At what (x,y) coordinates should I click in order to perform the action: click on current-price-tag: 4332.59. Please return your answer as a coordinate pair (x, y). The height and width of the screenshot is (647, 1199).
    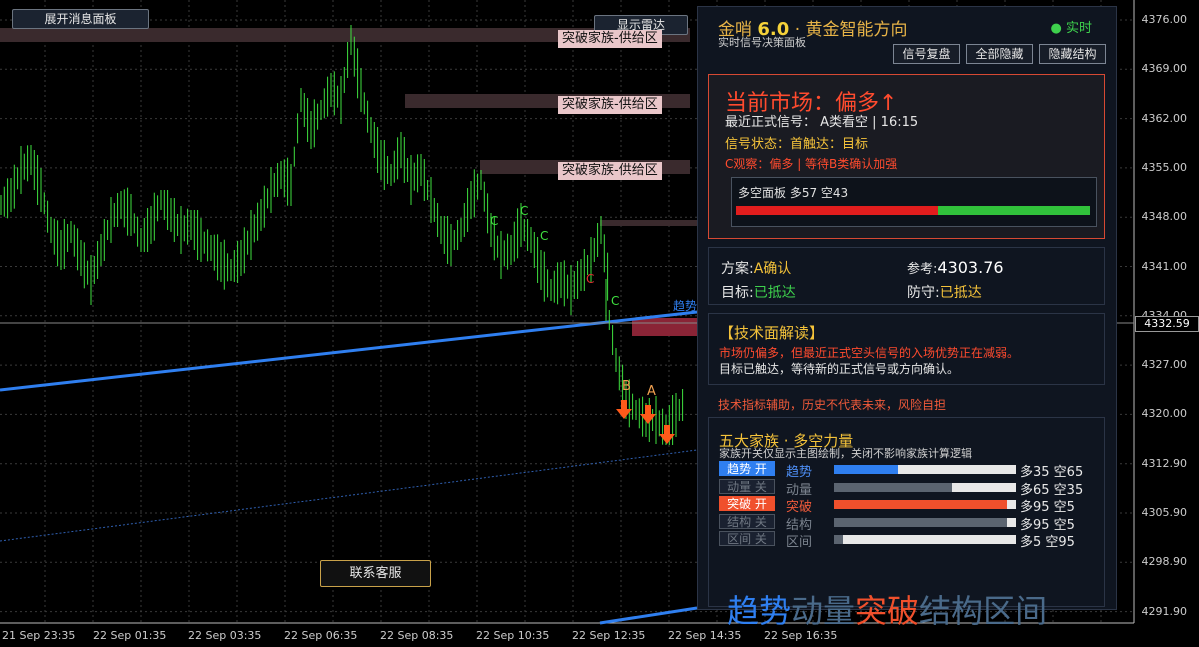
    Looking at the image, I should click on (1167, 324).